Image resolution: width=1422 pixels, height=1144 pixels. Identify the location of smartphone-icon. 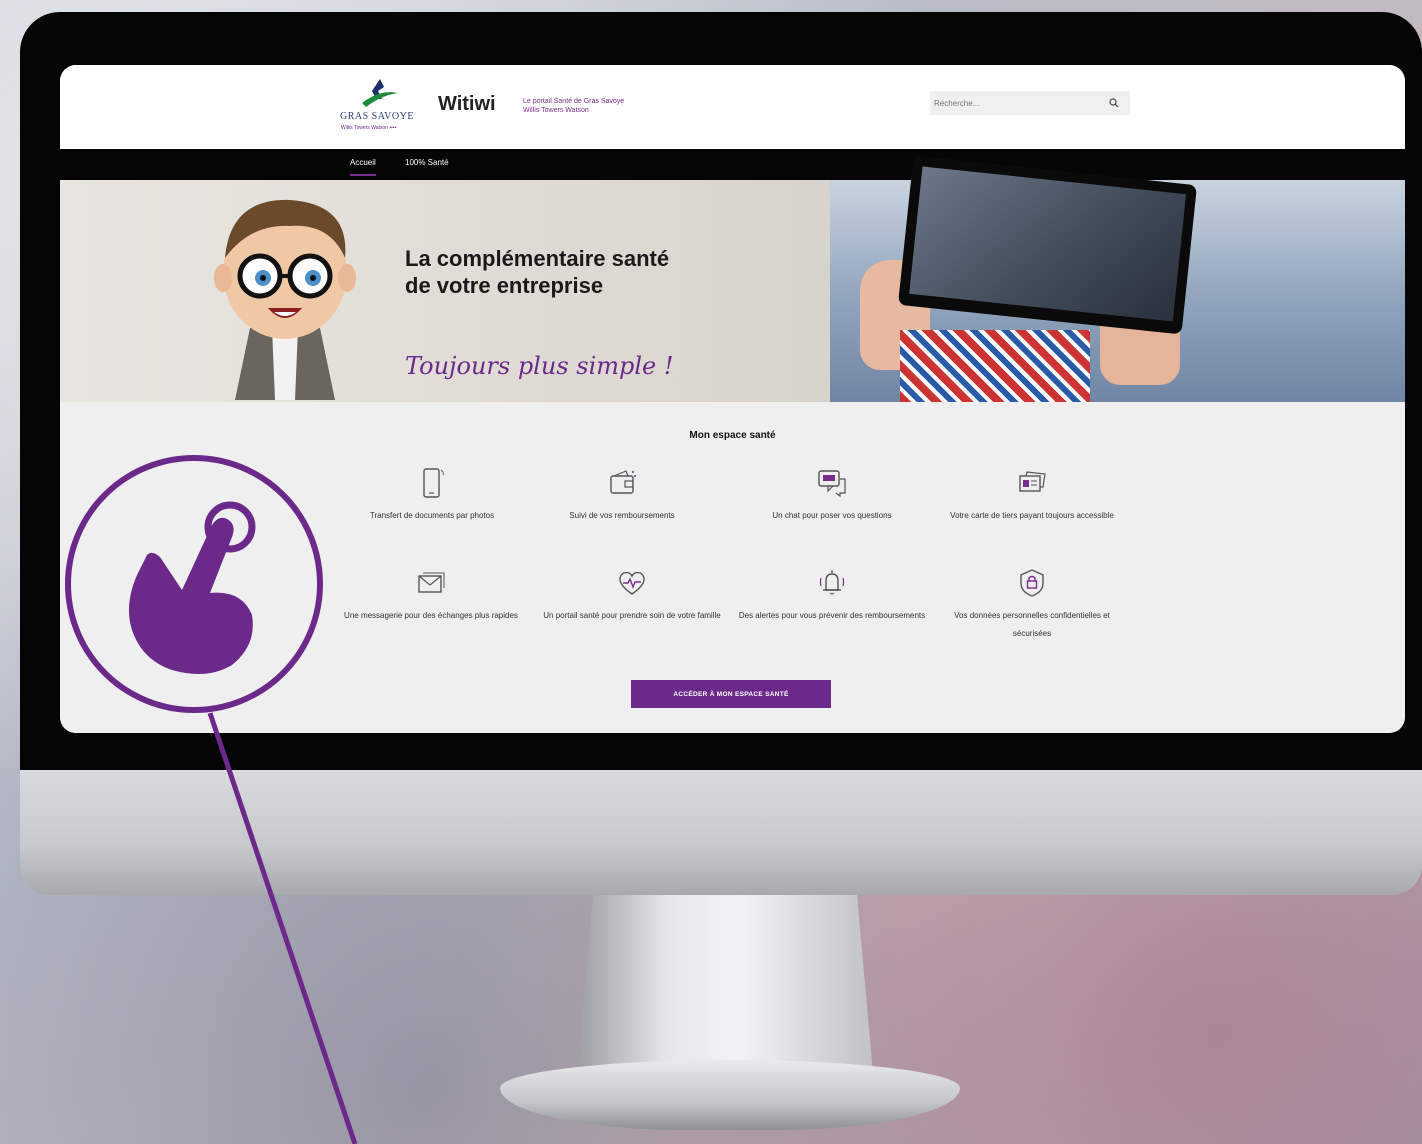
(433, 483).